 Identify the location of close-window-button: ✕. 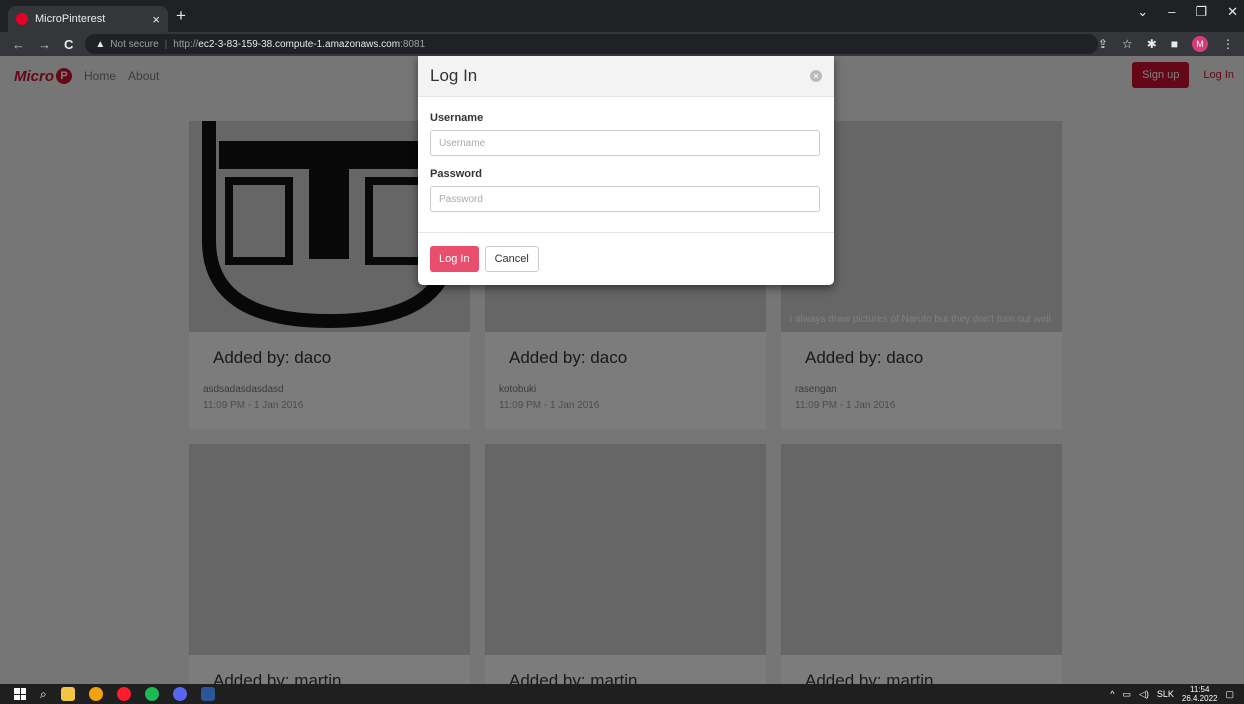
(1232, 12).